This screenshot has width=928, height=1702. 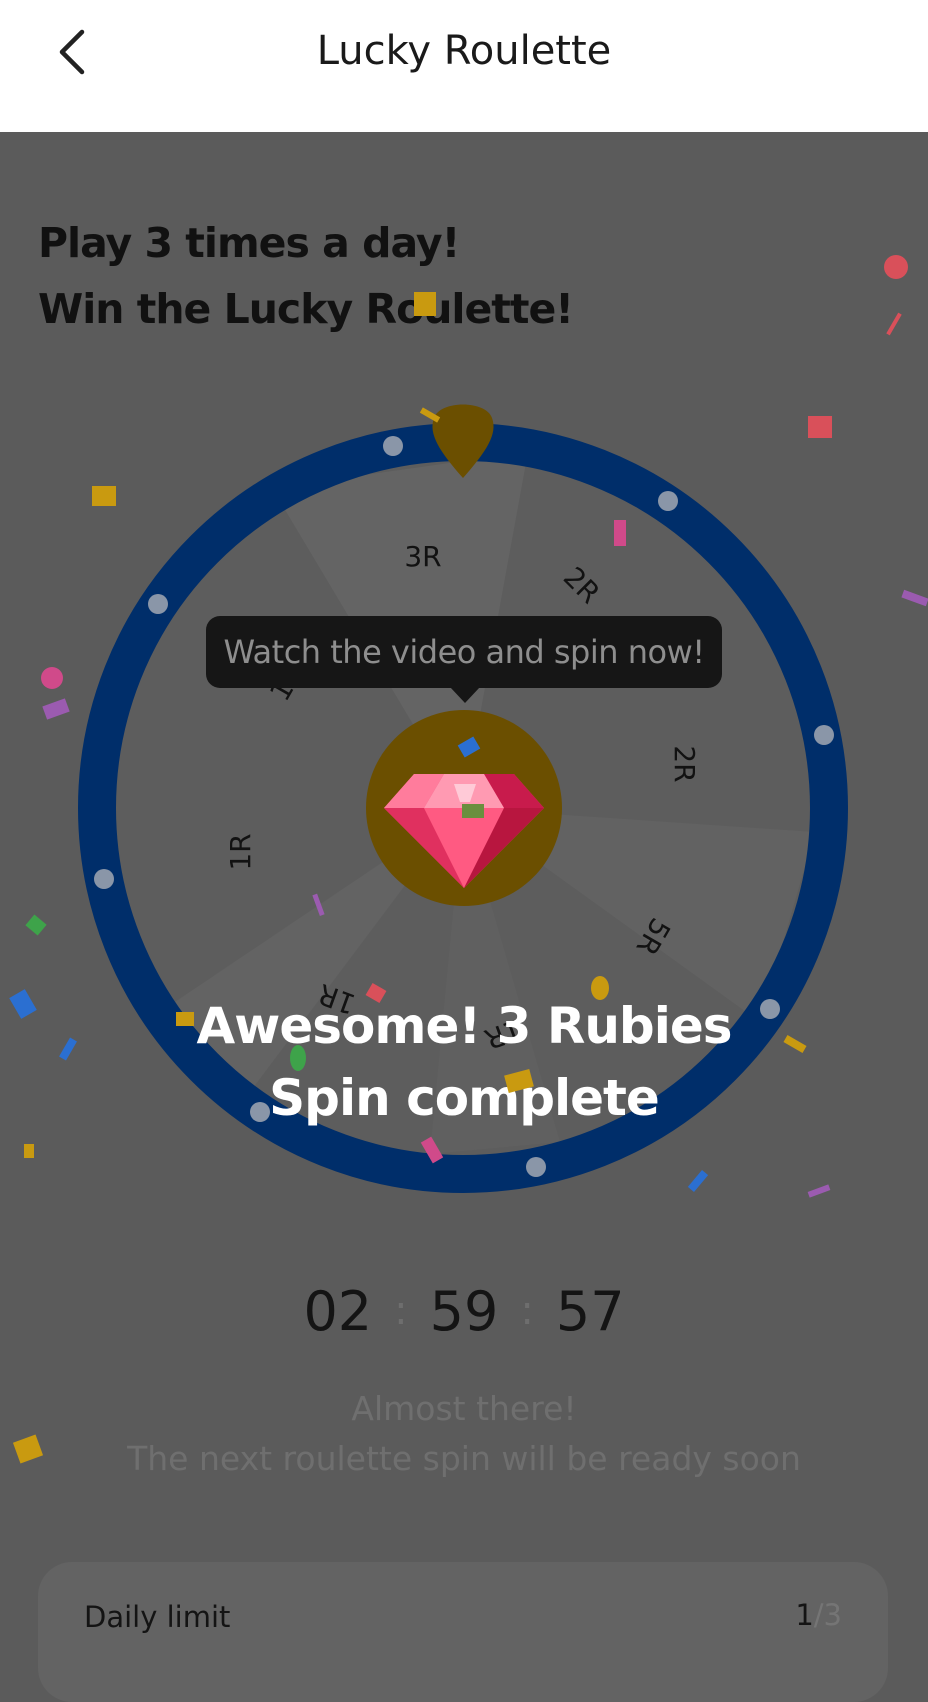 I want to click on ruby-gem-icon, so click(x=464, y=831).